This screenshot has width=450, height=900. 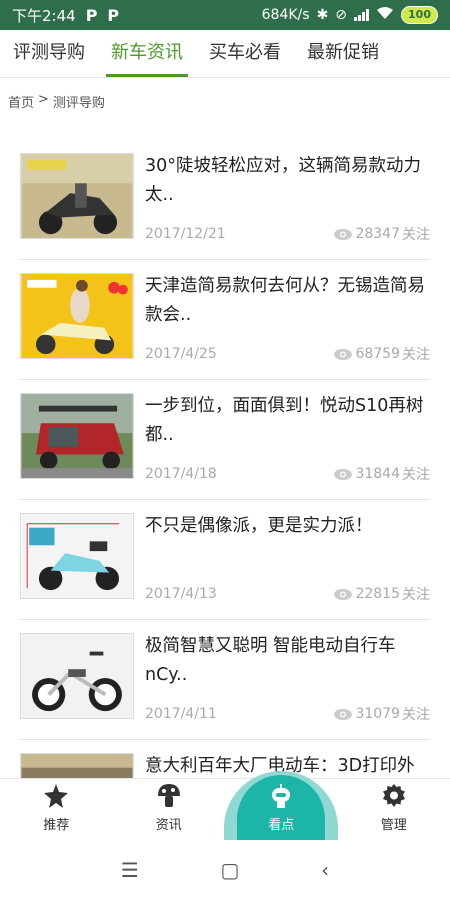 What do you see at coordinates (325, 870) in the screenshot?
I see `back-icon: ‹` at bounding box center [325, 870].